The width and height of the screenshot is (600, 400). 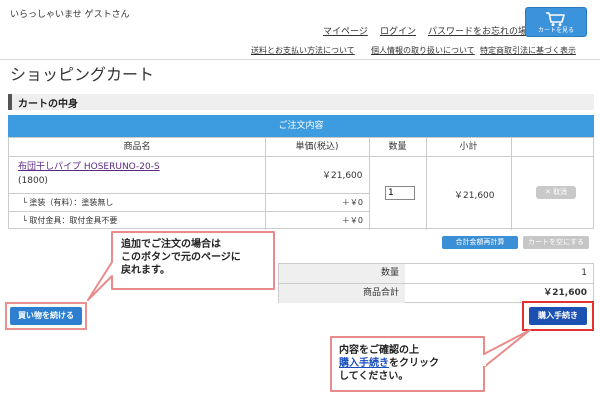 What do you see at coordinates (33, 181) in the screenshot?
I see `product-code: (1800)` at bounding box center [33, 181].